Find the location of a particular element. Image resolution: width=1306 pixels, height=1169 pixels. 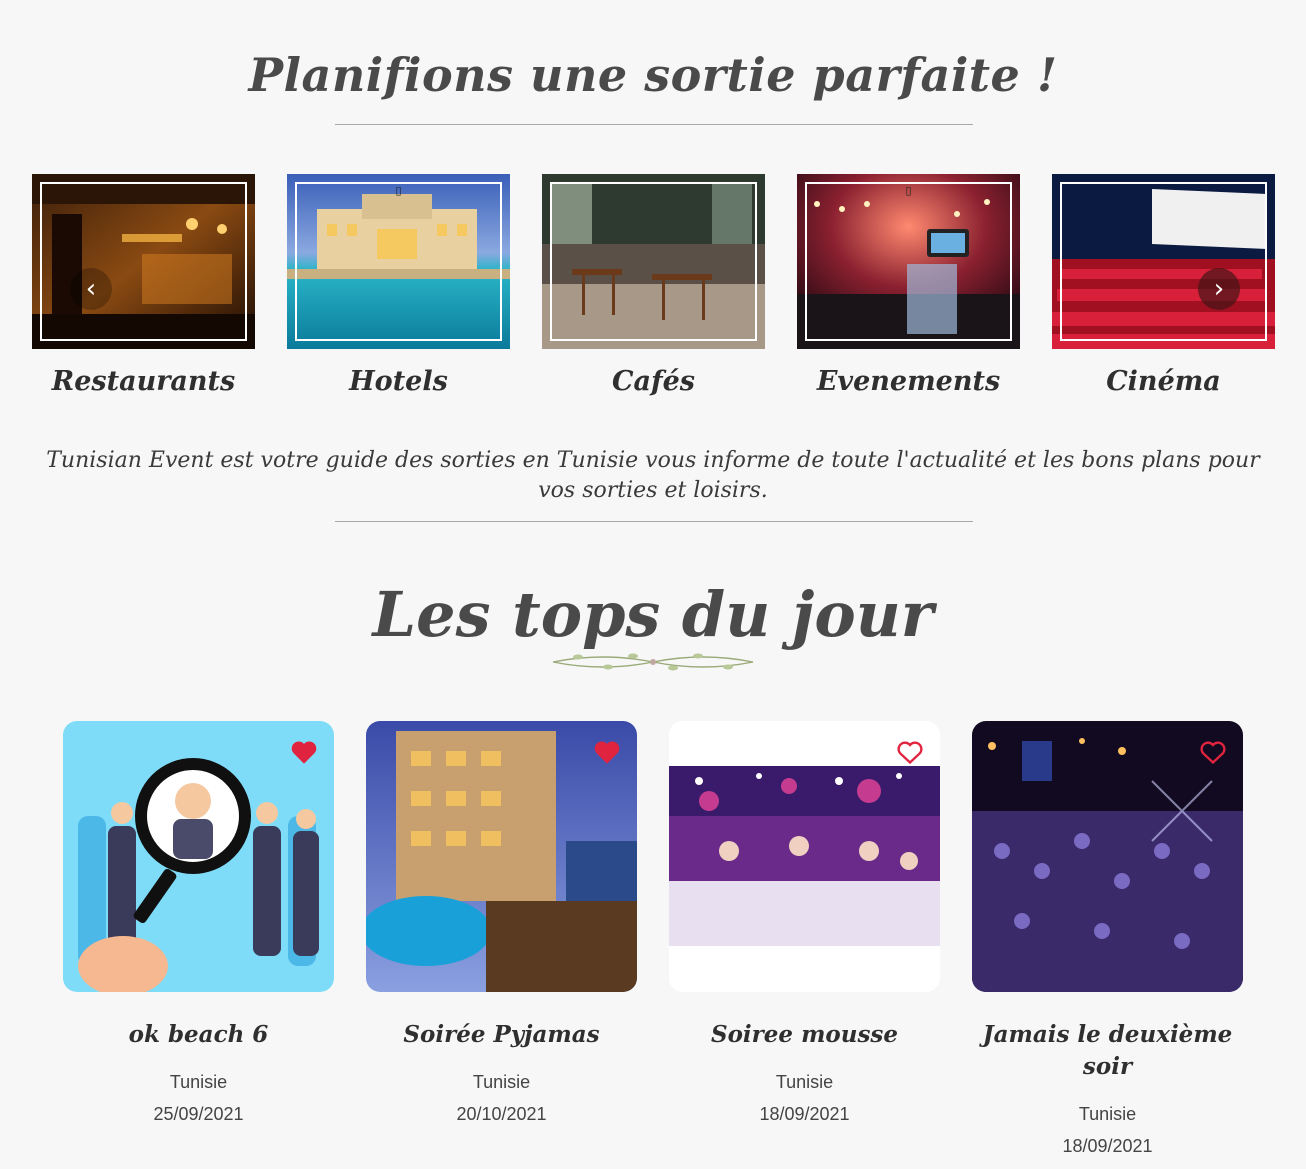

top-card-title: Soiree mousse is located at coordinates (804, 1035).